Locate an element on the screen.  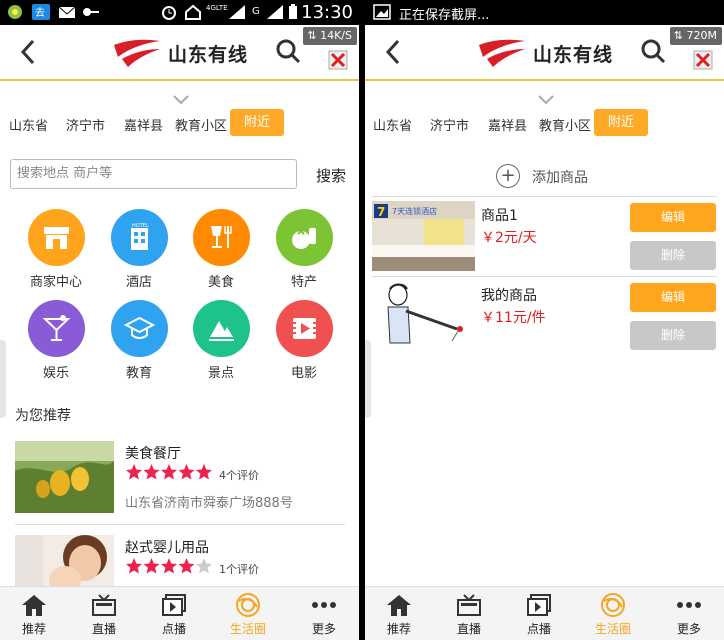
review-count: 4个评价 is located at coordinates (239, 475).